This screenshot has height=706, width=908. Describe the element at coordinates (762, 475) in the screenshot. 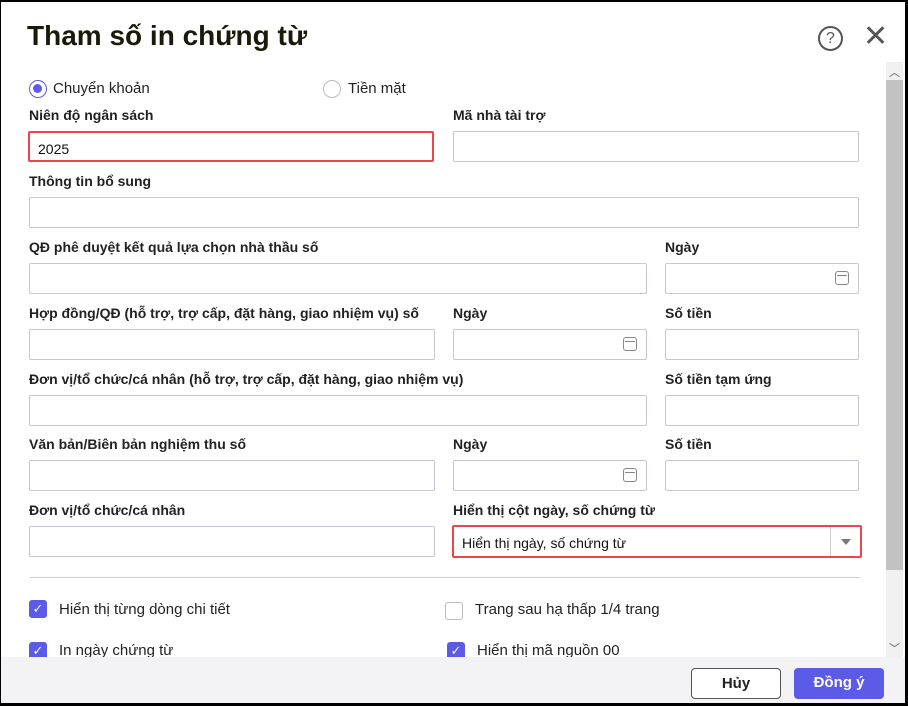

I see `acceptance-amount-input` at that location.